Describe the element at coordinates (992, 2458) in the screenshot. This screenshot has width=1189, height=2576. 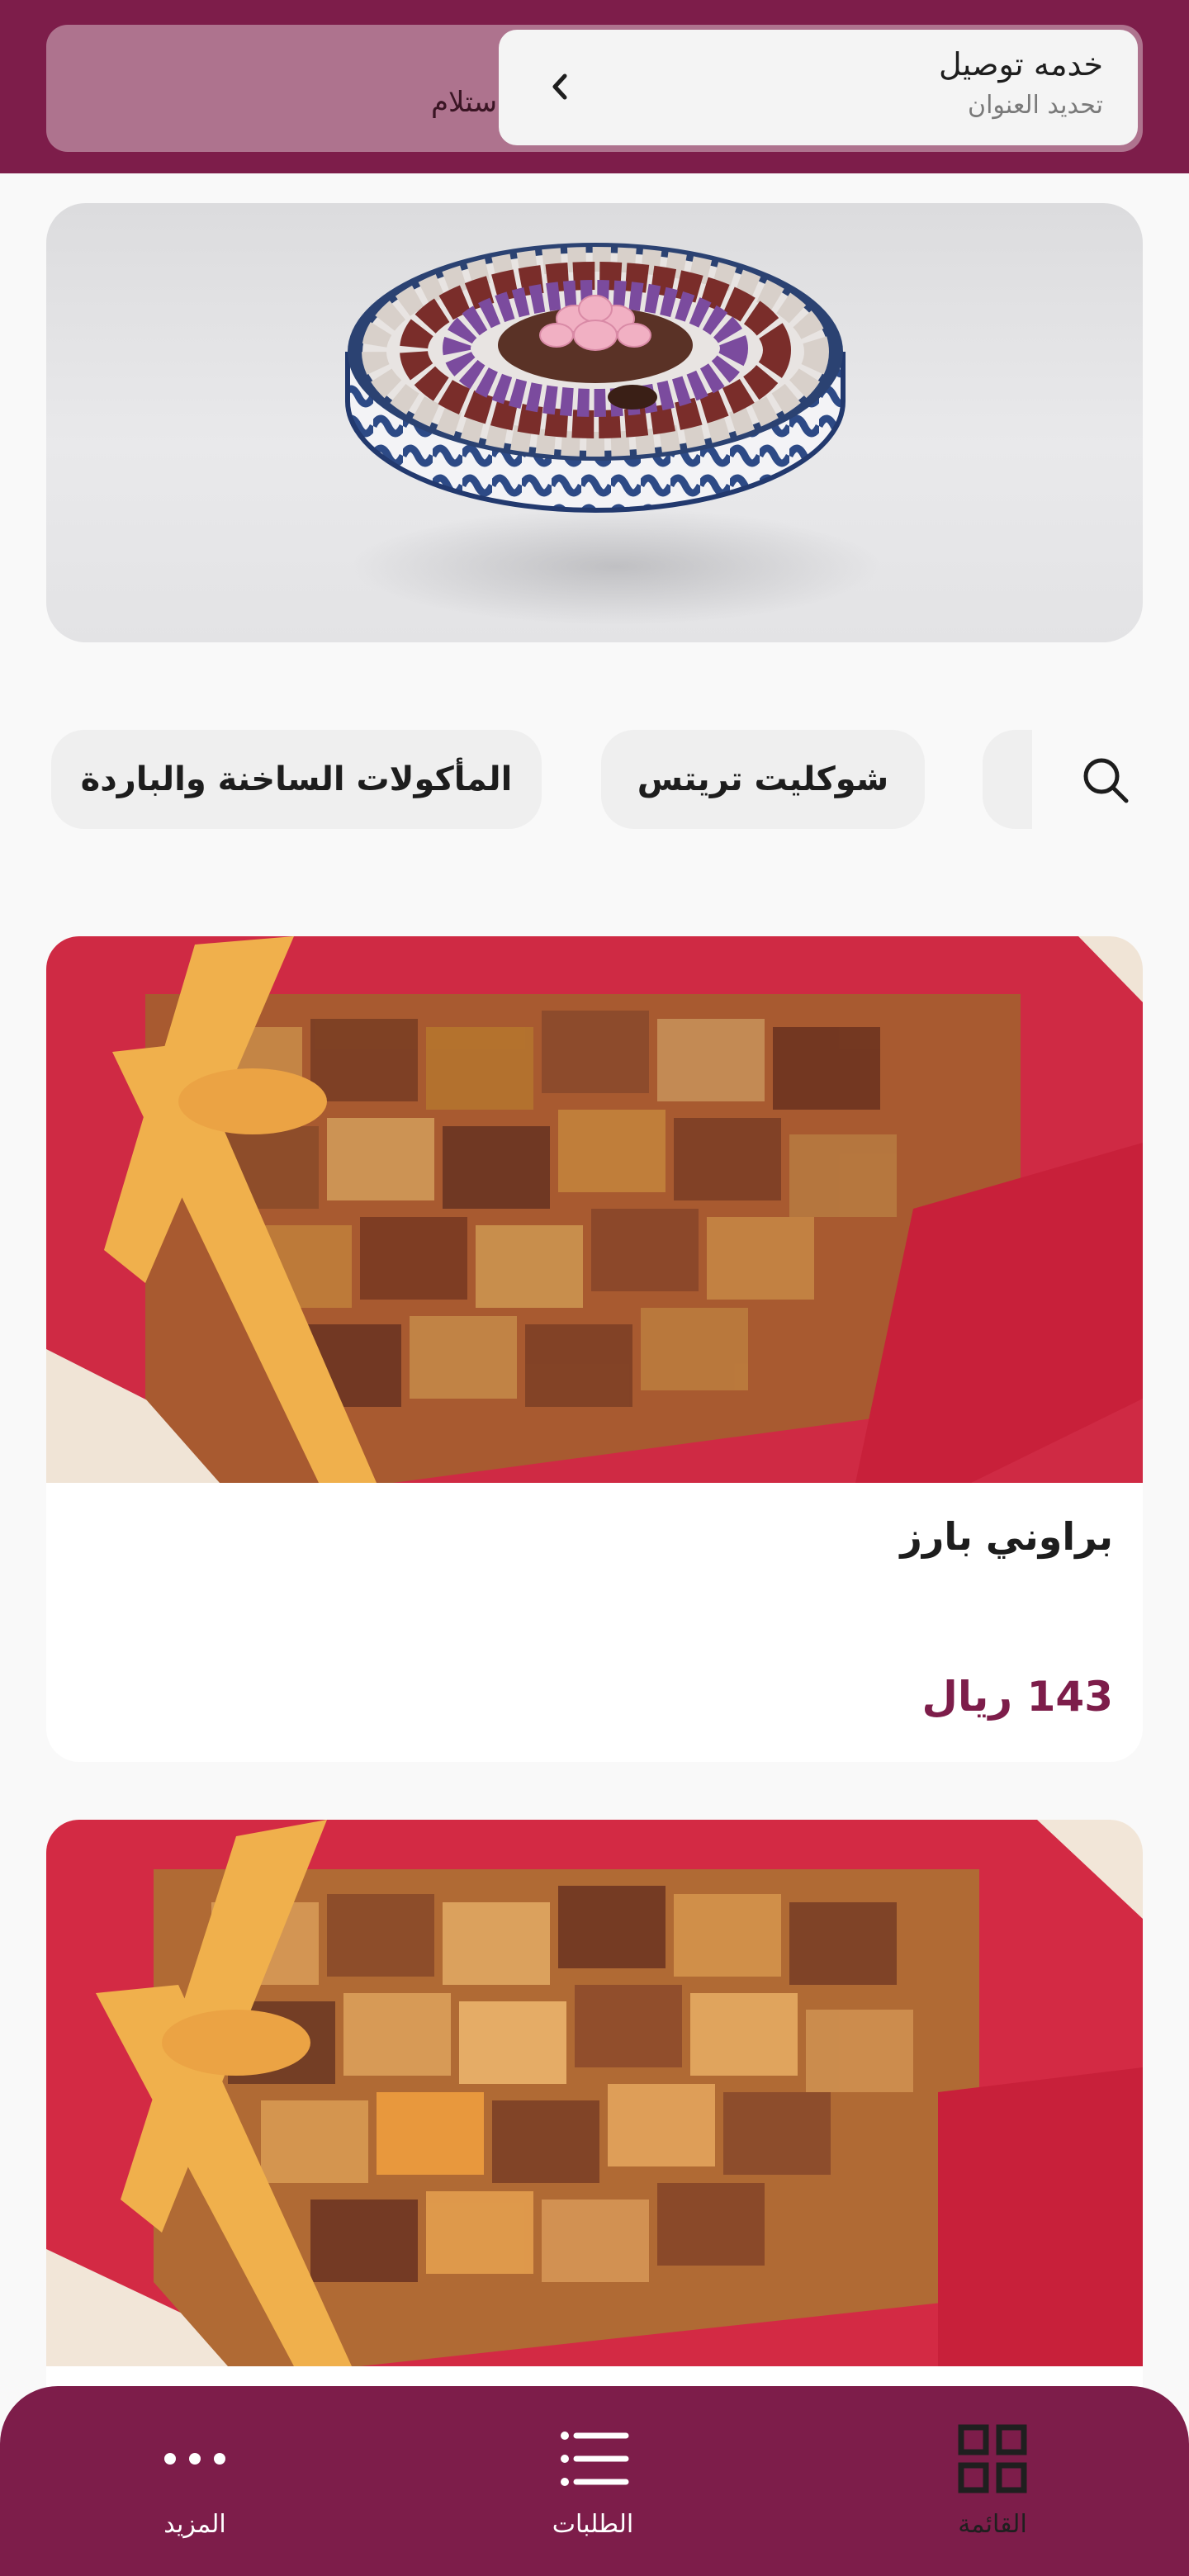
I see `grid-icon` at that location.